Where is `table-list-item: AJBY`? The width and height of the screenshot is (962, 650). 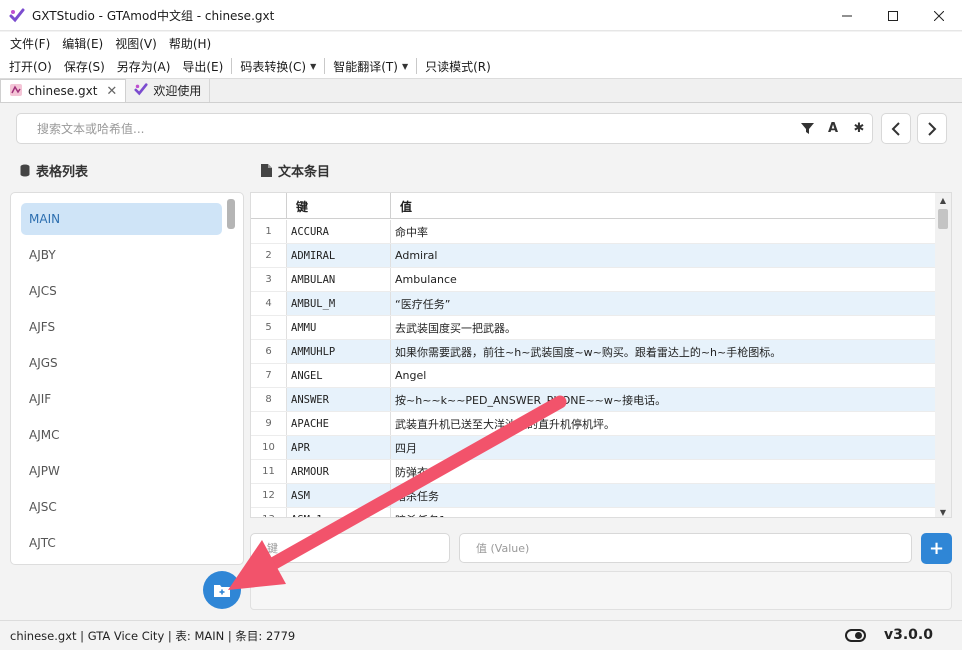
table-list-item: AJBY is located at coordinates (121, 255).